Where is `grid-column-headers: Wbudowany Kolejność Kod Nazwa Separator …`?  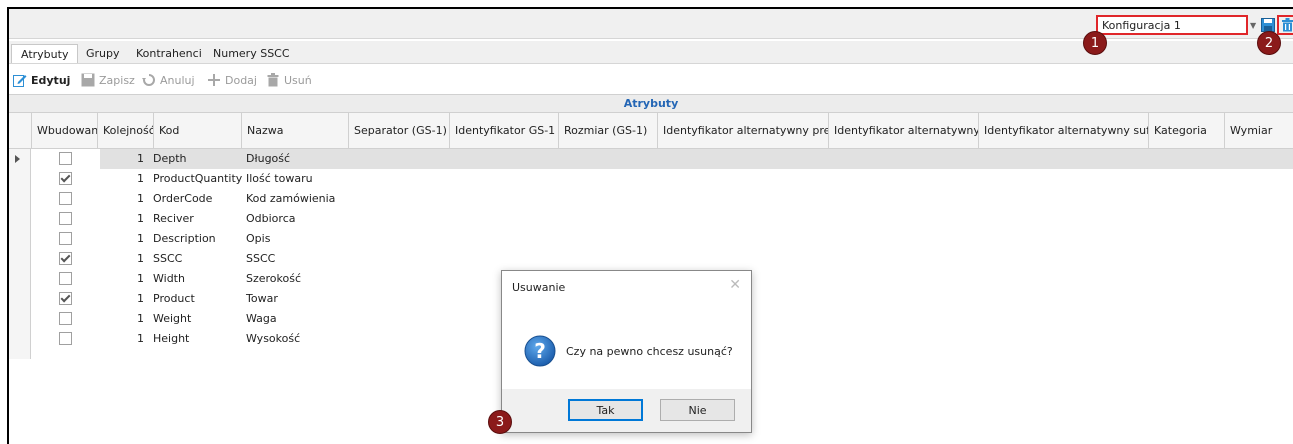
grid-column-headers: Wbudowany Kolejność Kod Nazwa Separator … is located at coordinates (651, 131).